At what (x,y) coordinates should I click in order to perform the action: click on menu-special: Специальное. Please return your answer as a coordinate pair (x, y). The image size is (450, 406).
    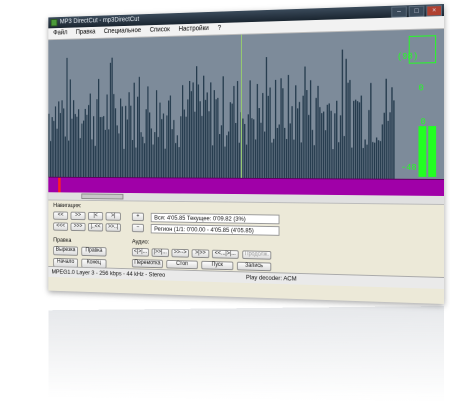
    Looking at the image, I should click on (122, 31).